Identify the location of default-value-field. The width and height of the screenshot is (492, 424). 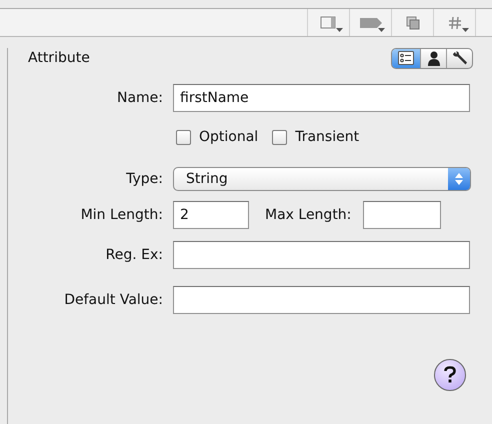
(321, 300).